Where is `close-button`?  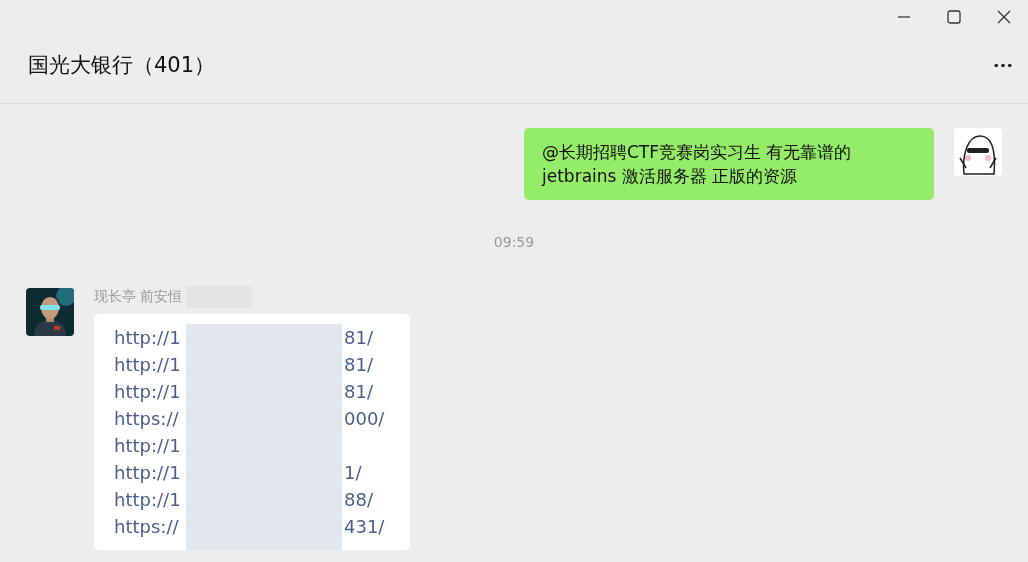 close-button is located at coordinates (1004, 17).